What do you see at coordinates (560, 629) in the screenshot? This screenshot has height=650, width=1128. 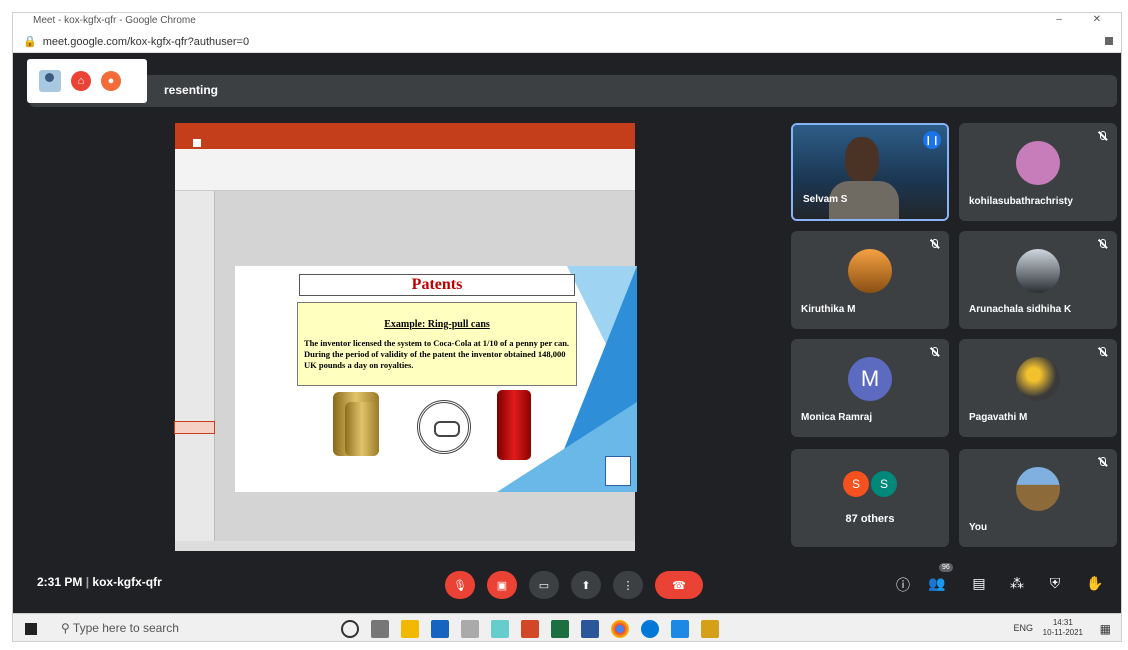 I see `excel-icon` at bounding box center [560, 629].